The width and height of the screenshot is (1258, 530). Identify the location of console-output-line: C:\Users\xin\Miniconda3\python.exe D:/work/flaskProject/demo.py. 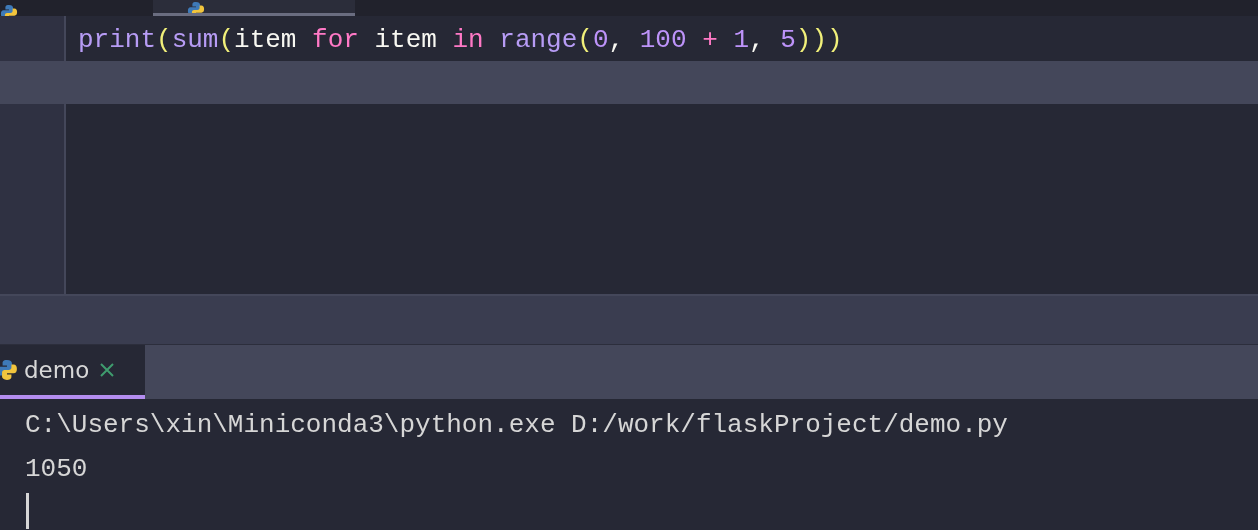
(517, 425).